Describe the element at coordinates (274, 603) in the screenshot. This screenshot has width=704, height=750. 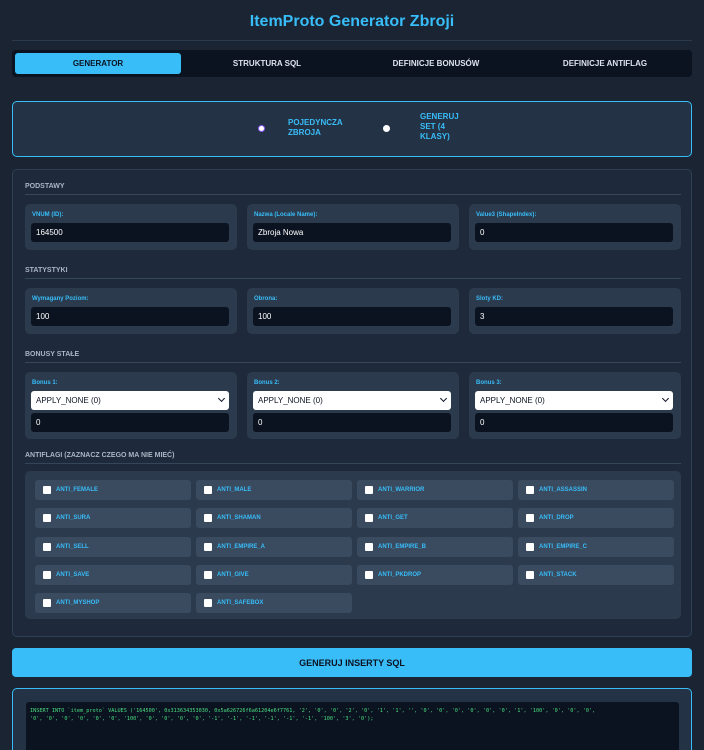
I see `antiflag-item: ANTI_SAFEBOX` at that location.